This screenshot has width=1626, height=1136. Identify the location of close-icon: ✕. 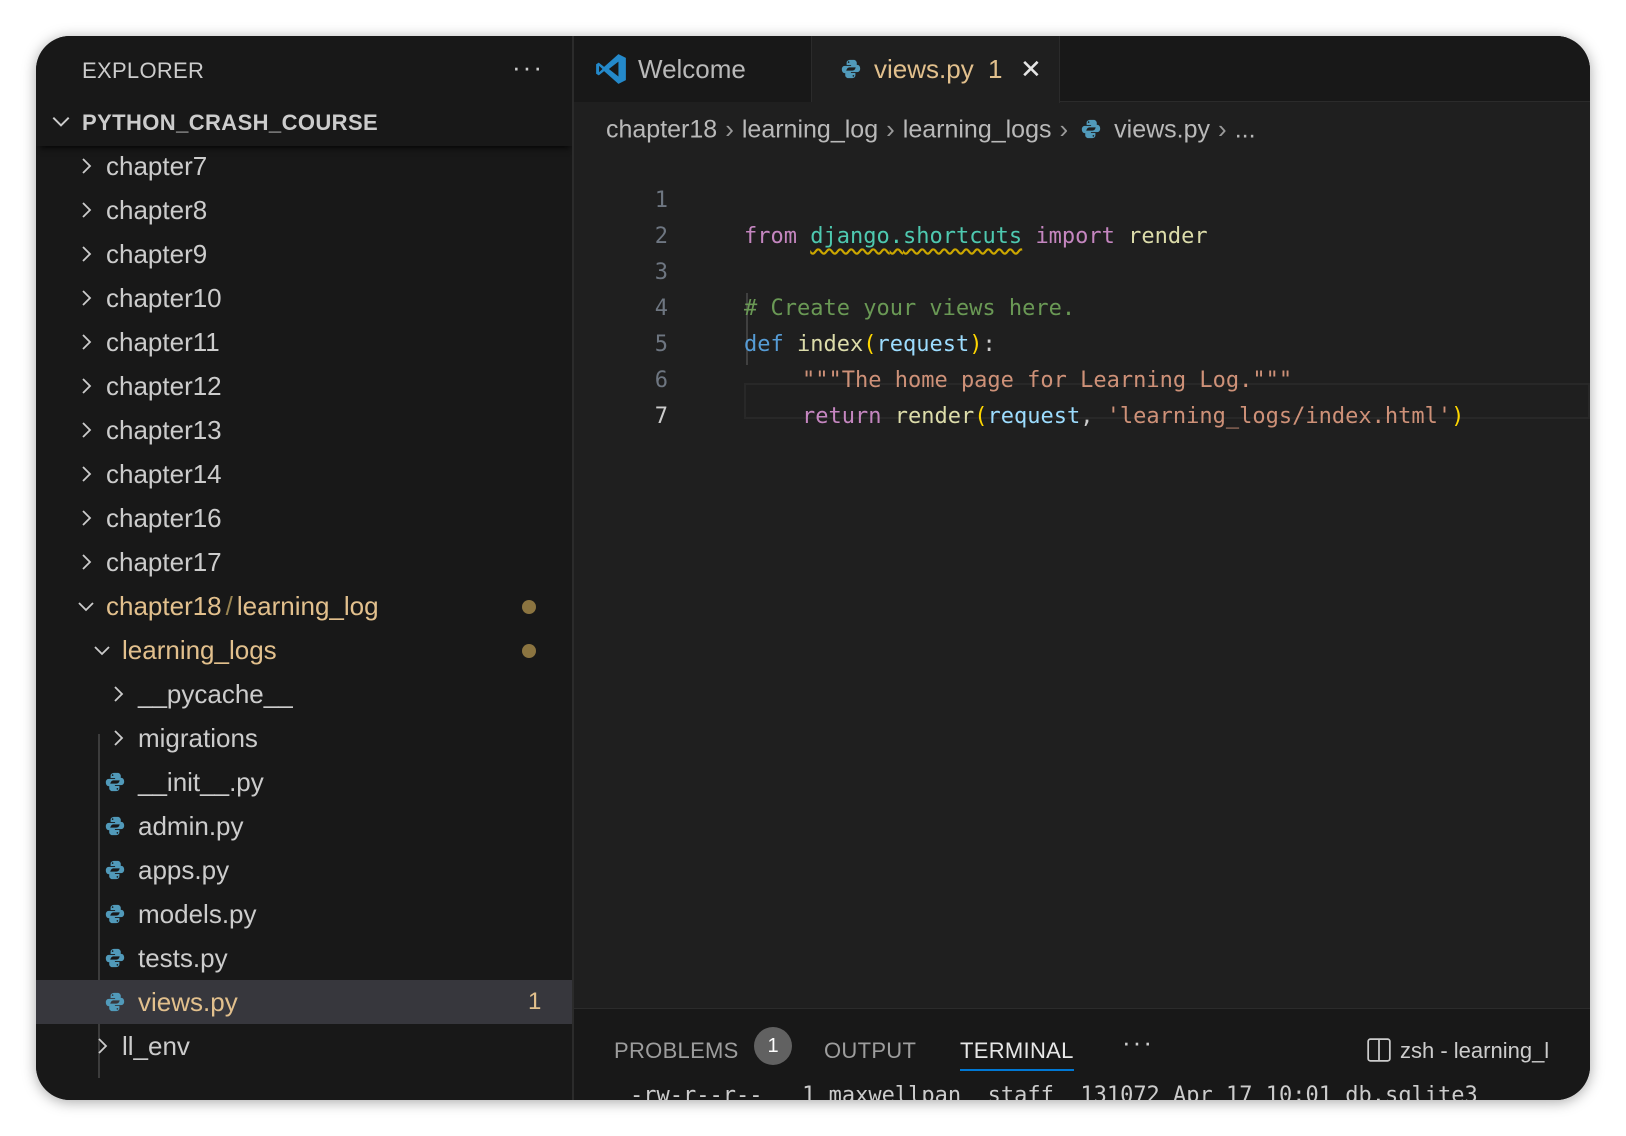
(1031, 69).